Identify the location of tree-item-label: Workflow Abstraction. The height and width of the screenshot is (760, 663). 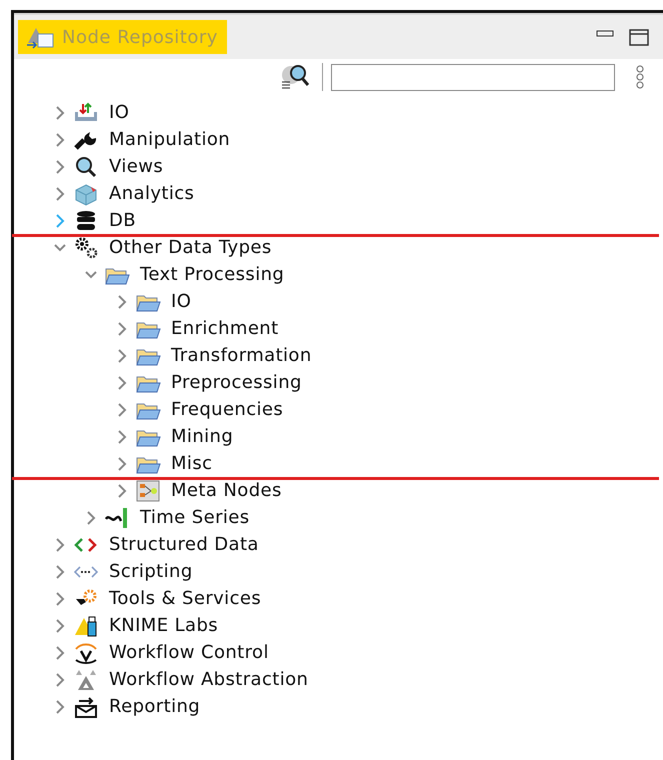
(208, 679).